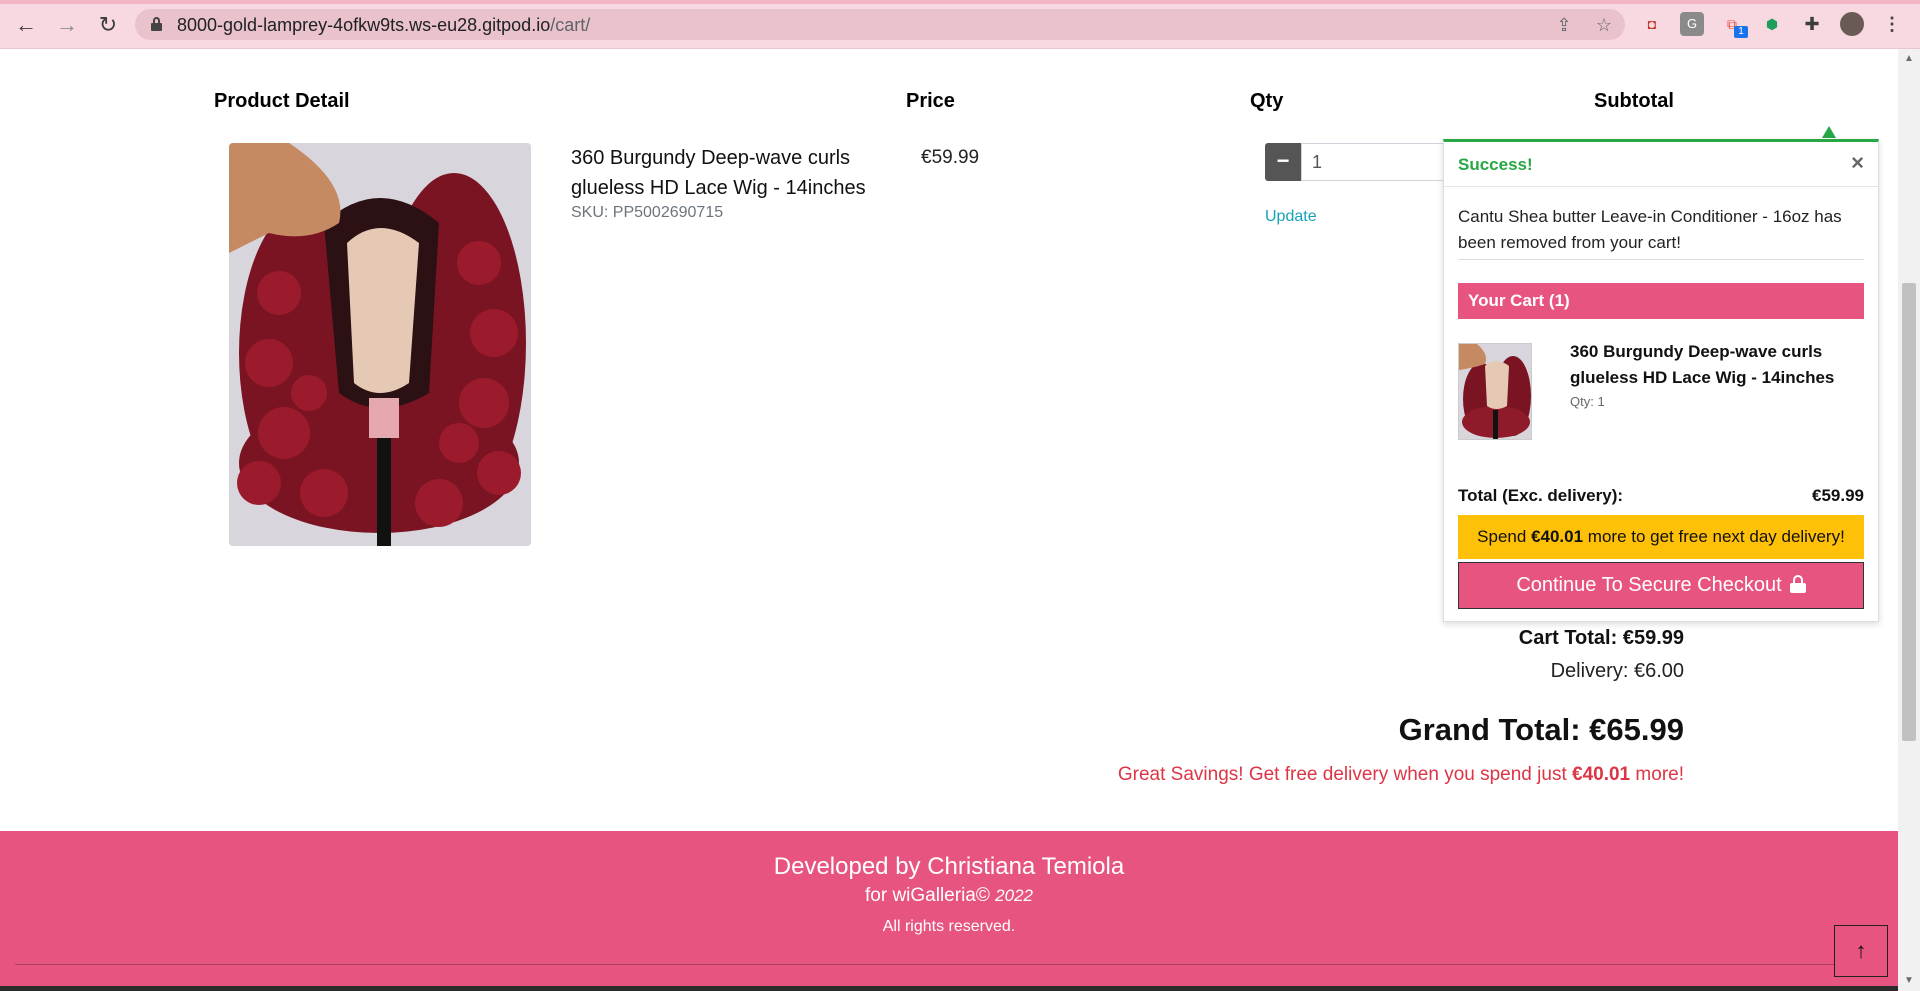 The image size is (1920, 991). What do you see at coordinates (1587, 401) in the screenshot?
I see `popup-item-qty: Qty: 1` at bounding box center [1587, 401].